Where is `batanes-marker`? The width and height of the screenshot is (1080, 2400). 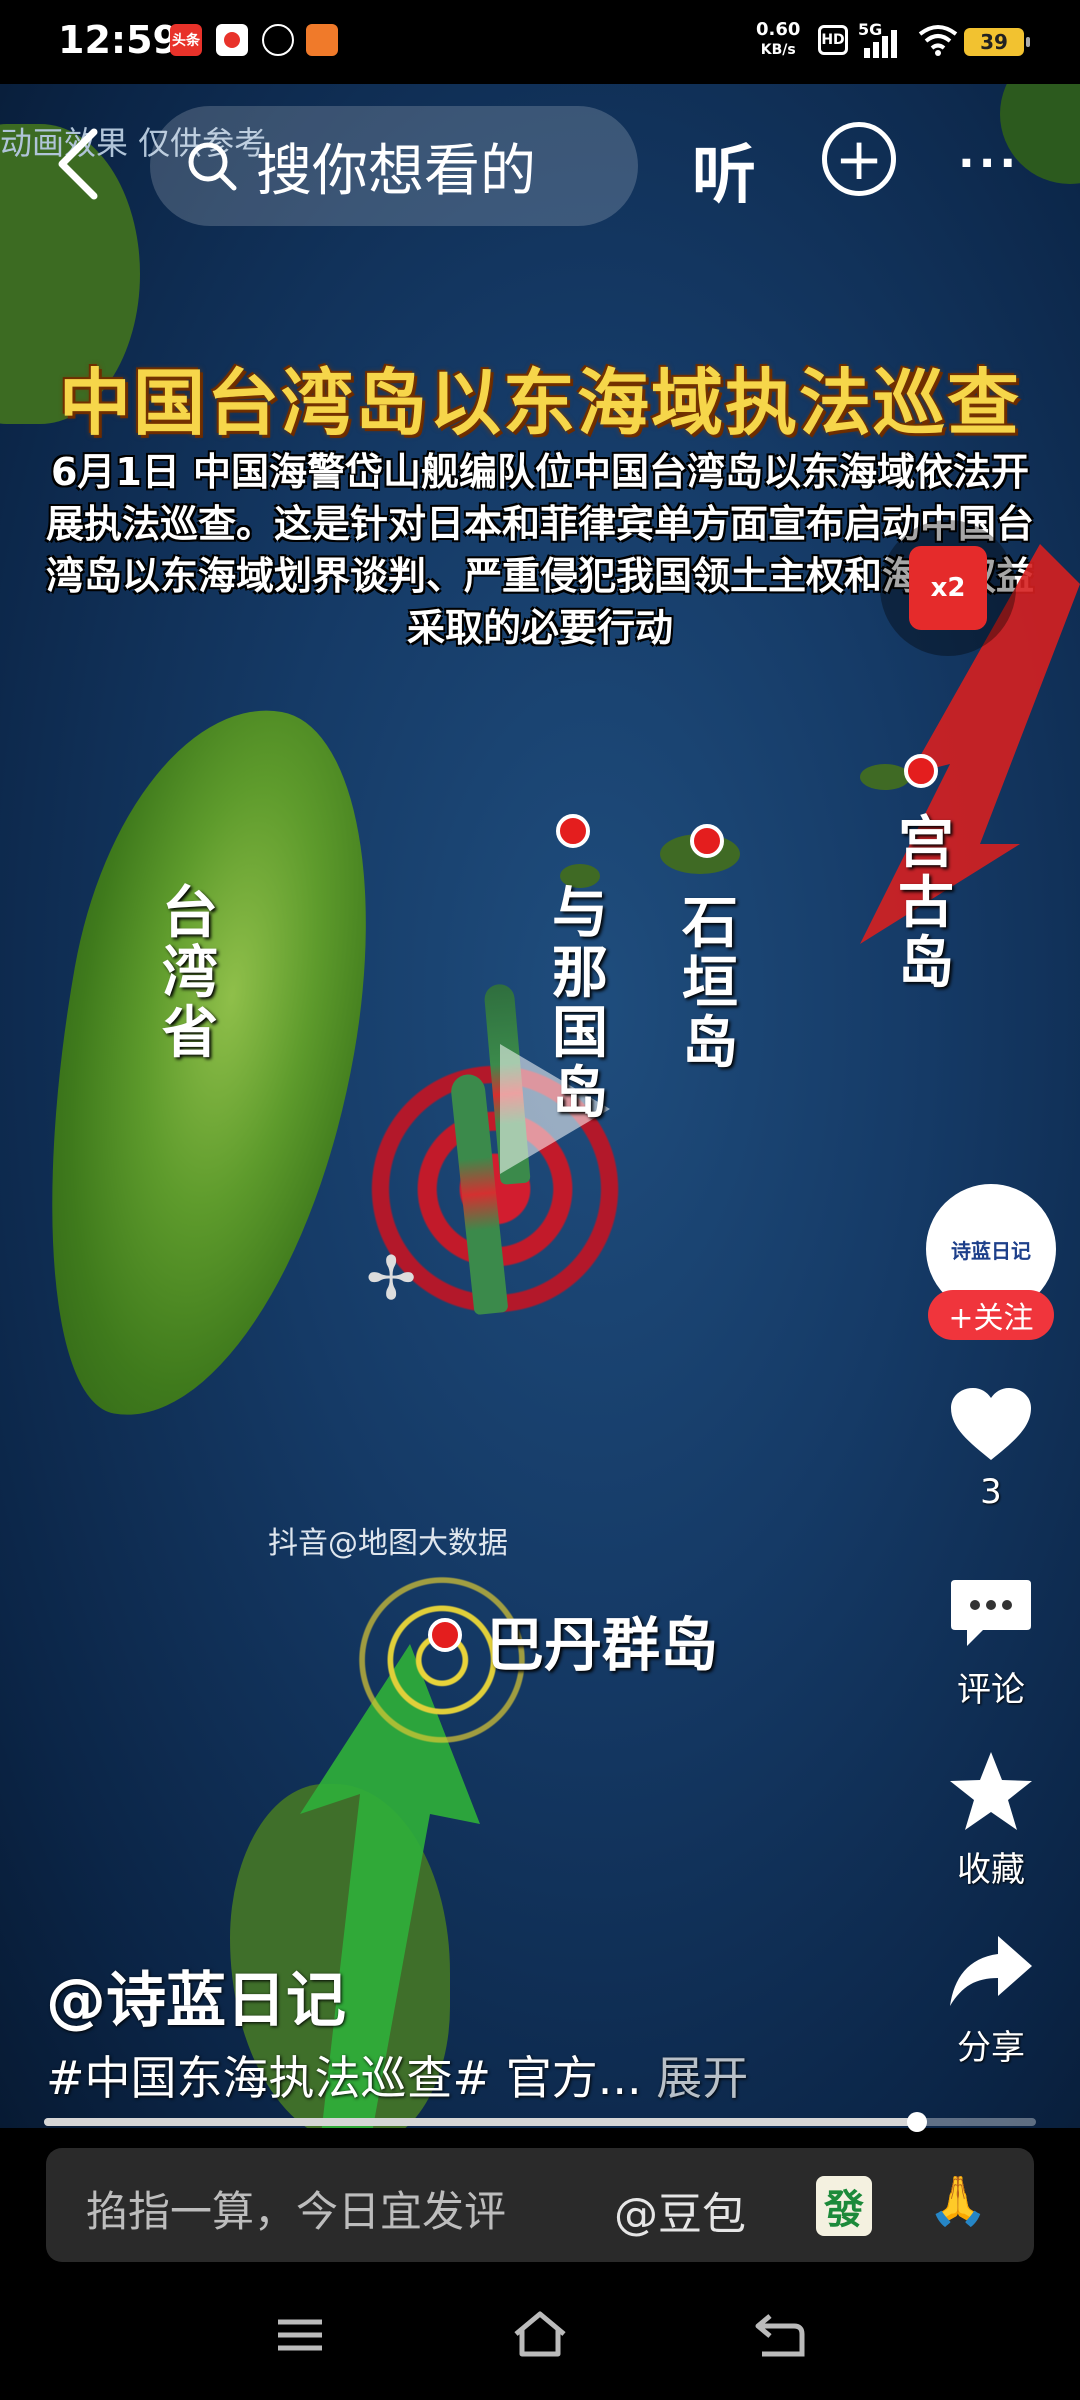
batanes-marker is located at coordinates (445, 1635).